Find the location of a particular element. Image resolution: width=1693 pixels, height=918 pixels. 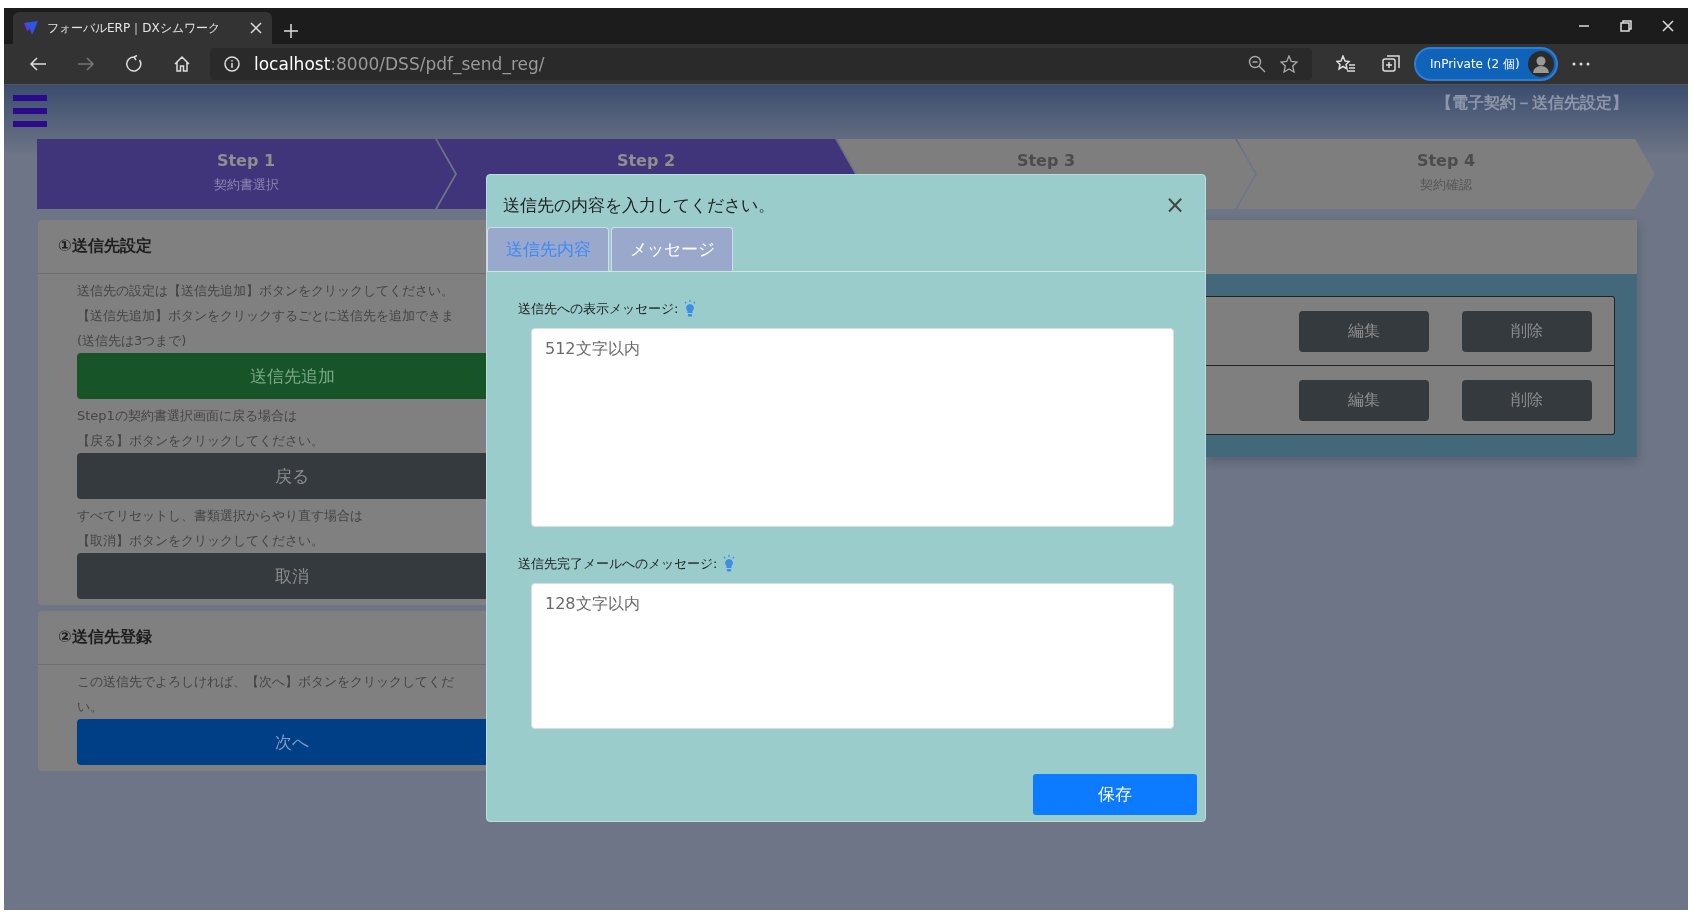

action-button: 次へ is located at coordinates (281, 742).